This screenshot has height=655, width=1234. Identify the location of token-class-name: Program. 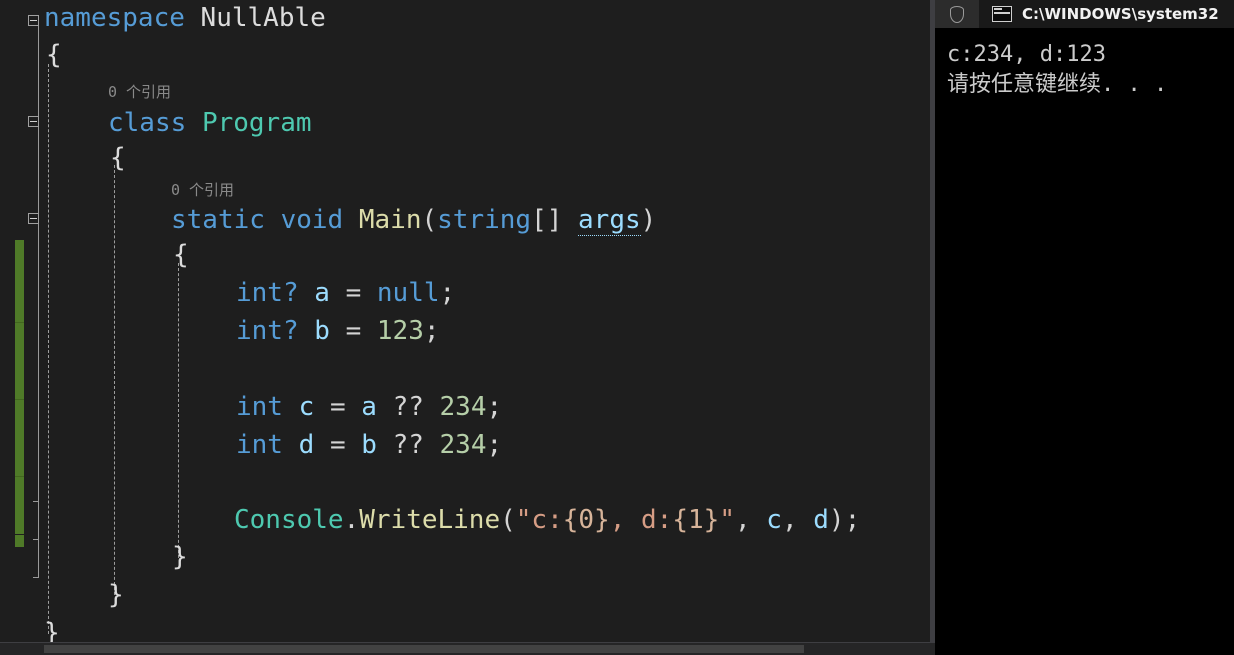
(256, 123).